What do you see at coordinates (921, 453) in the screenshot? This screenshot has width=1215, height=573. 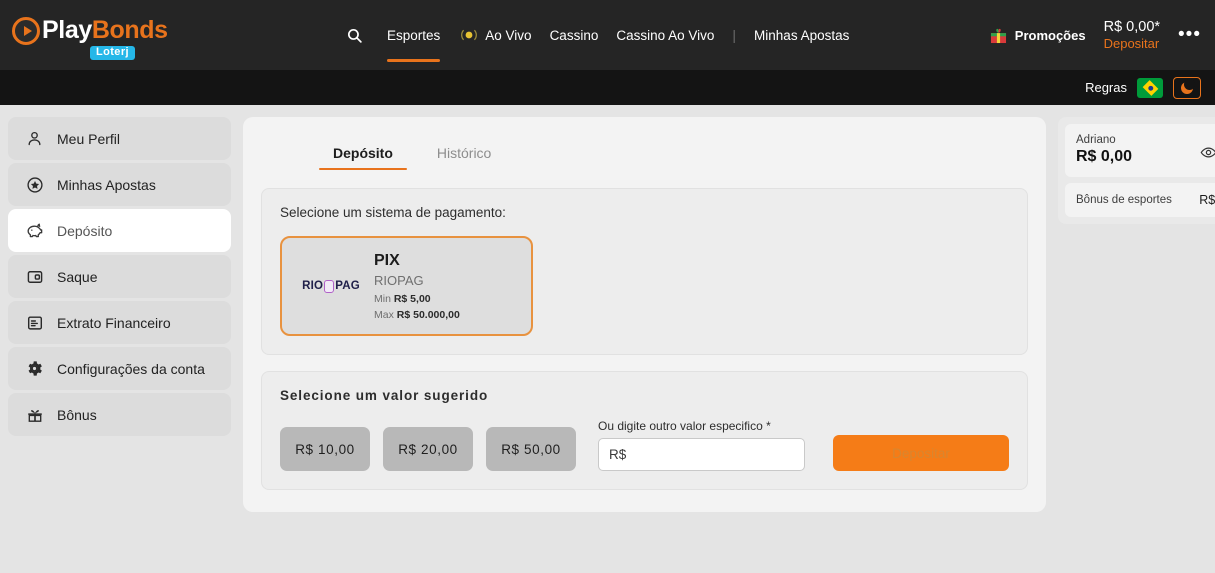 I see `deposit-submit-button: Depositar` at bounding box center [921, 453].